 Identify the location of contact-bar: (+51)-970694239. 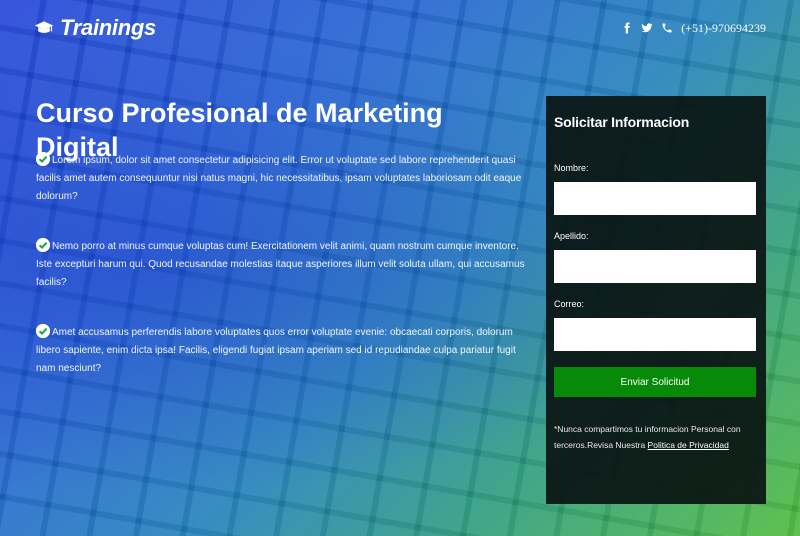
(693, 28).